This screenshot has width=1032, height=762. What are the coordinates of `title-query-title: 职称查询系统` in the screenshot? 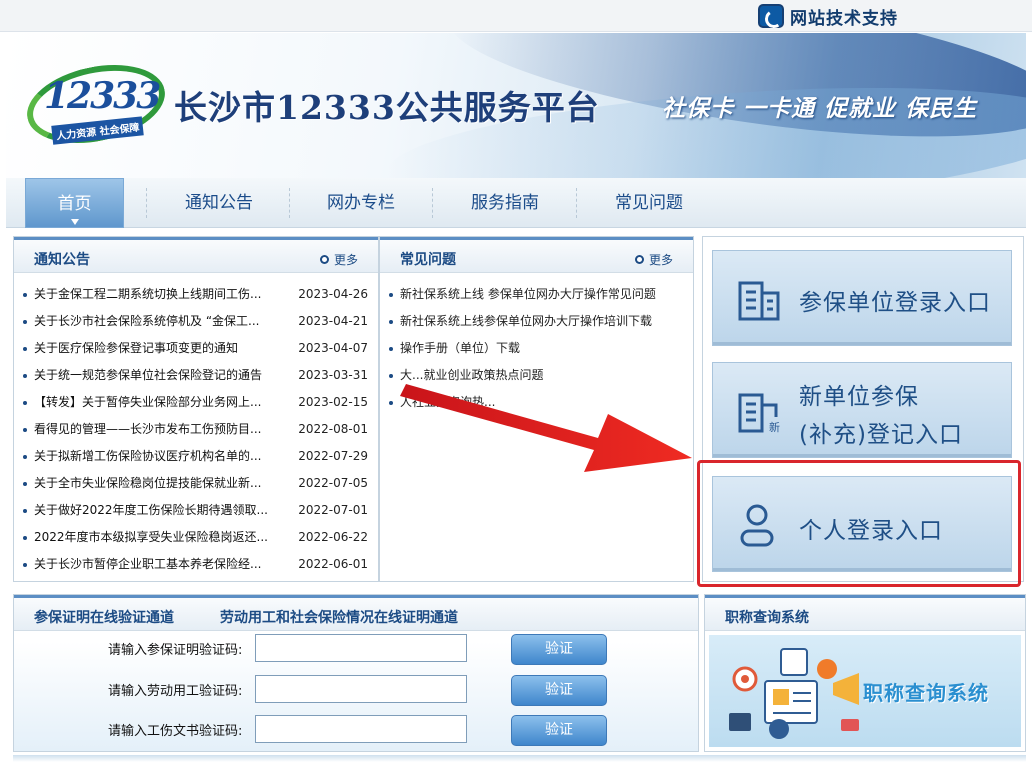 It's located at (767, 618).